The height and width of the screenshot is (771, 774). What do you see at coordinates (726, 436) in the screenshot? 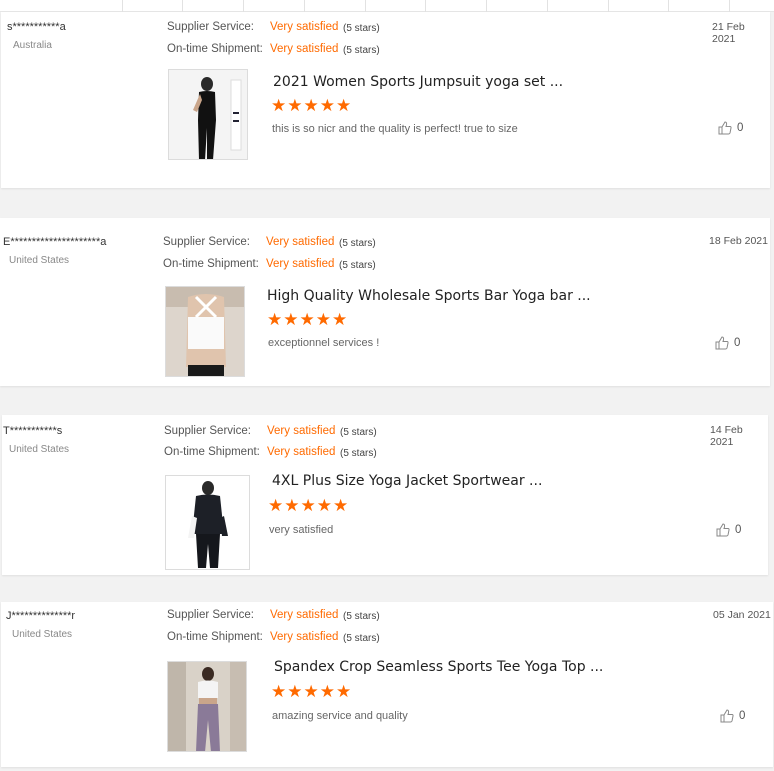
I see `review-date: 14 Feb 2021` at bounding box center [726, 436].